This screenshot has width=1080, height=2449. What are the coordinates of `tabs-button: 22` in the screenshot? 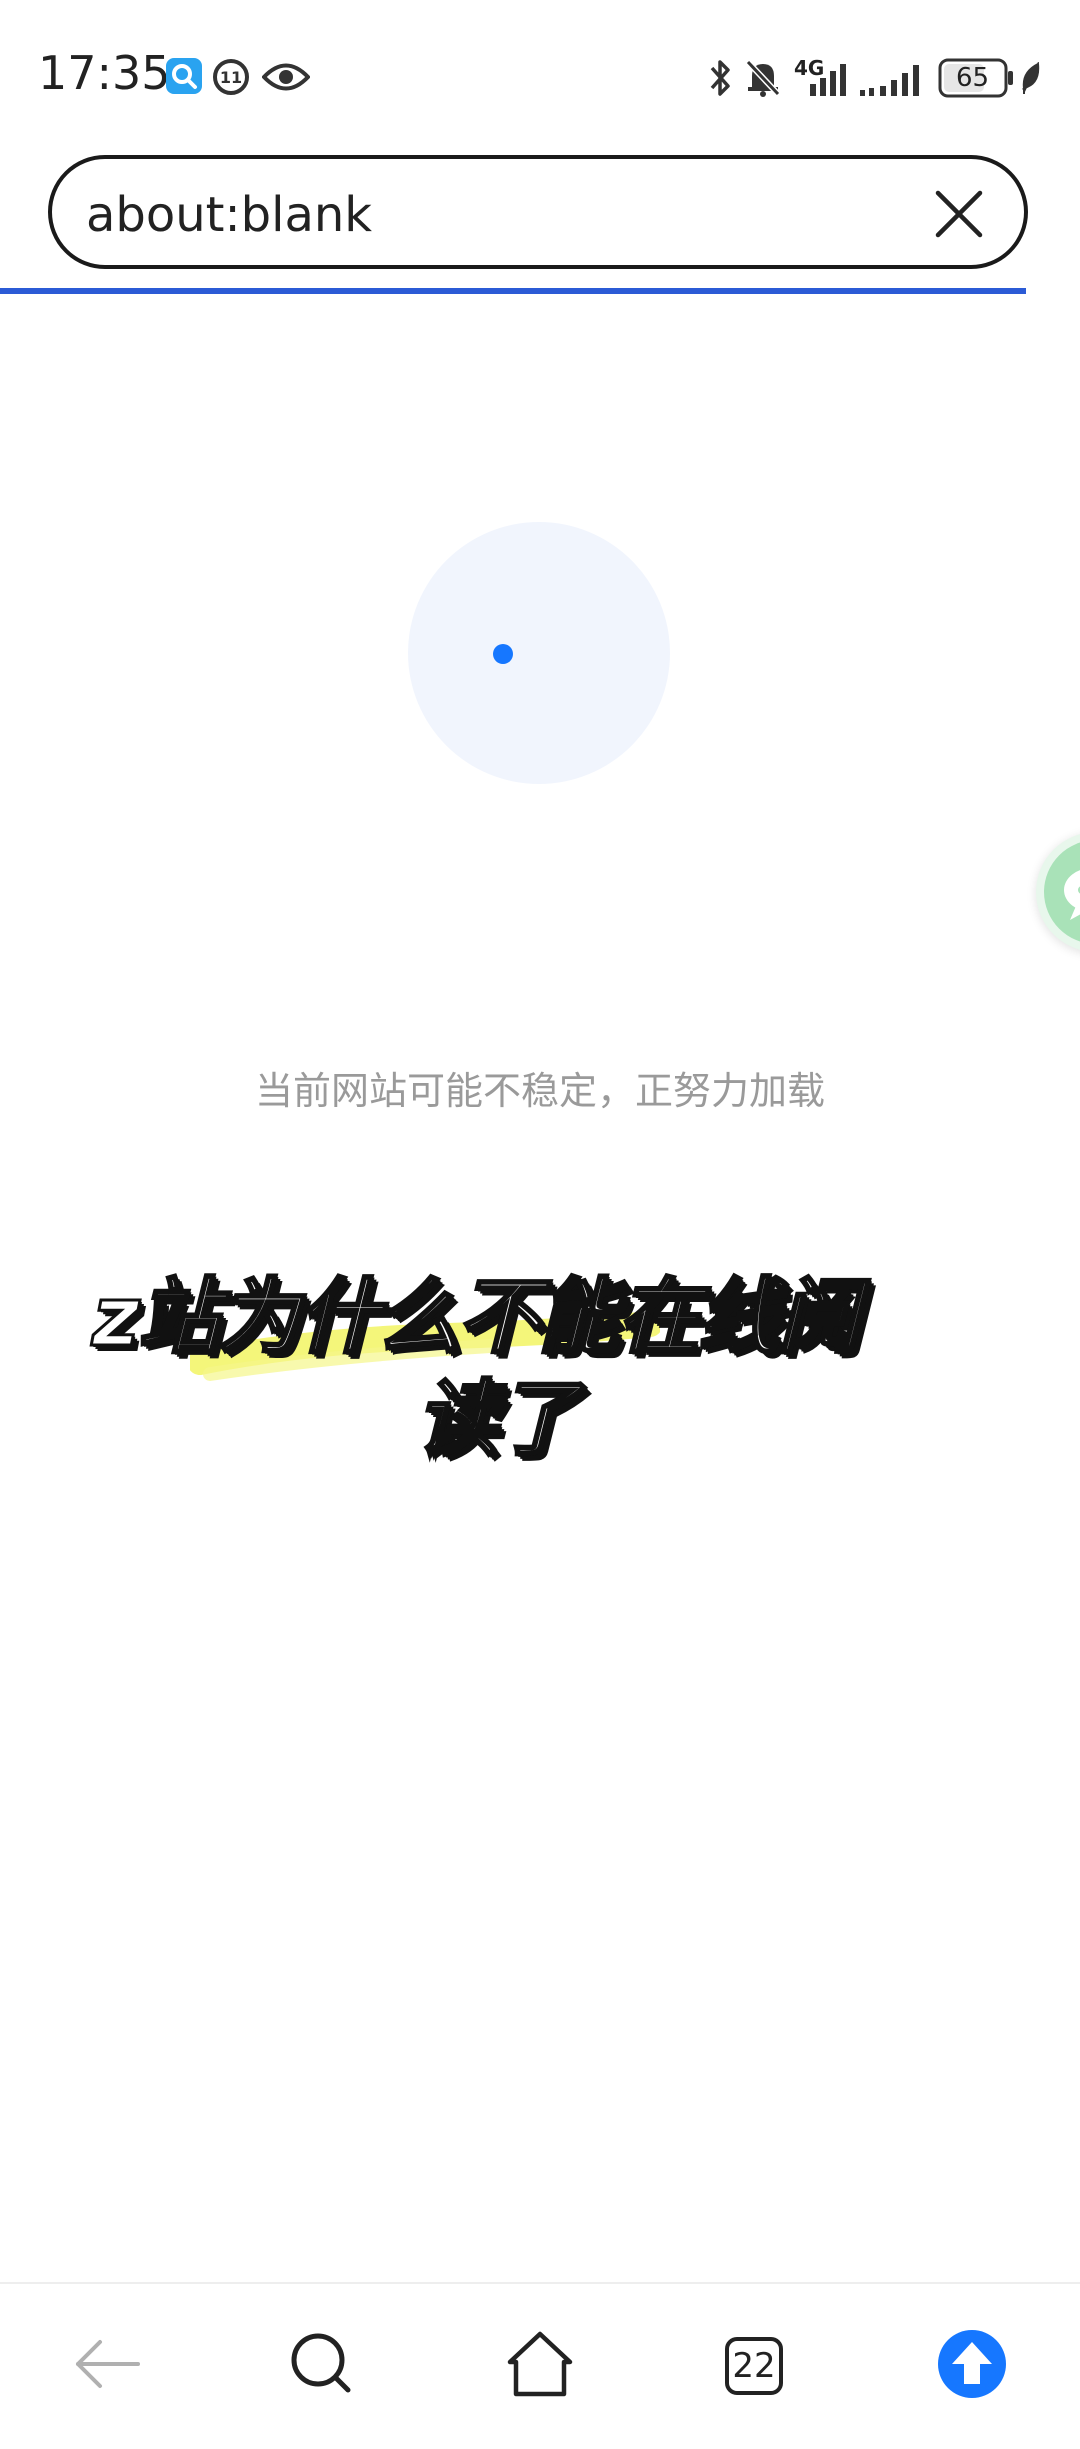 It's located at (754, 2366).